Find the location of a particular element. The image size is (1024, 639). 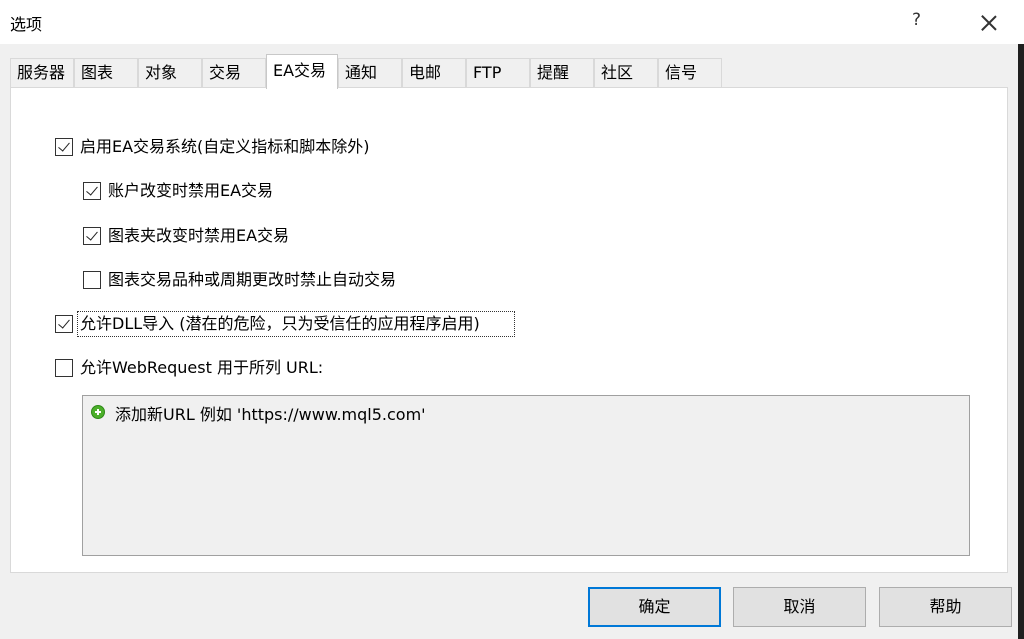

tab-notifications: 通知 is located at coordinates (370, 73).